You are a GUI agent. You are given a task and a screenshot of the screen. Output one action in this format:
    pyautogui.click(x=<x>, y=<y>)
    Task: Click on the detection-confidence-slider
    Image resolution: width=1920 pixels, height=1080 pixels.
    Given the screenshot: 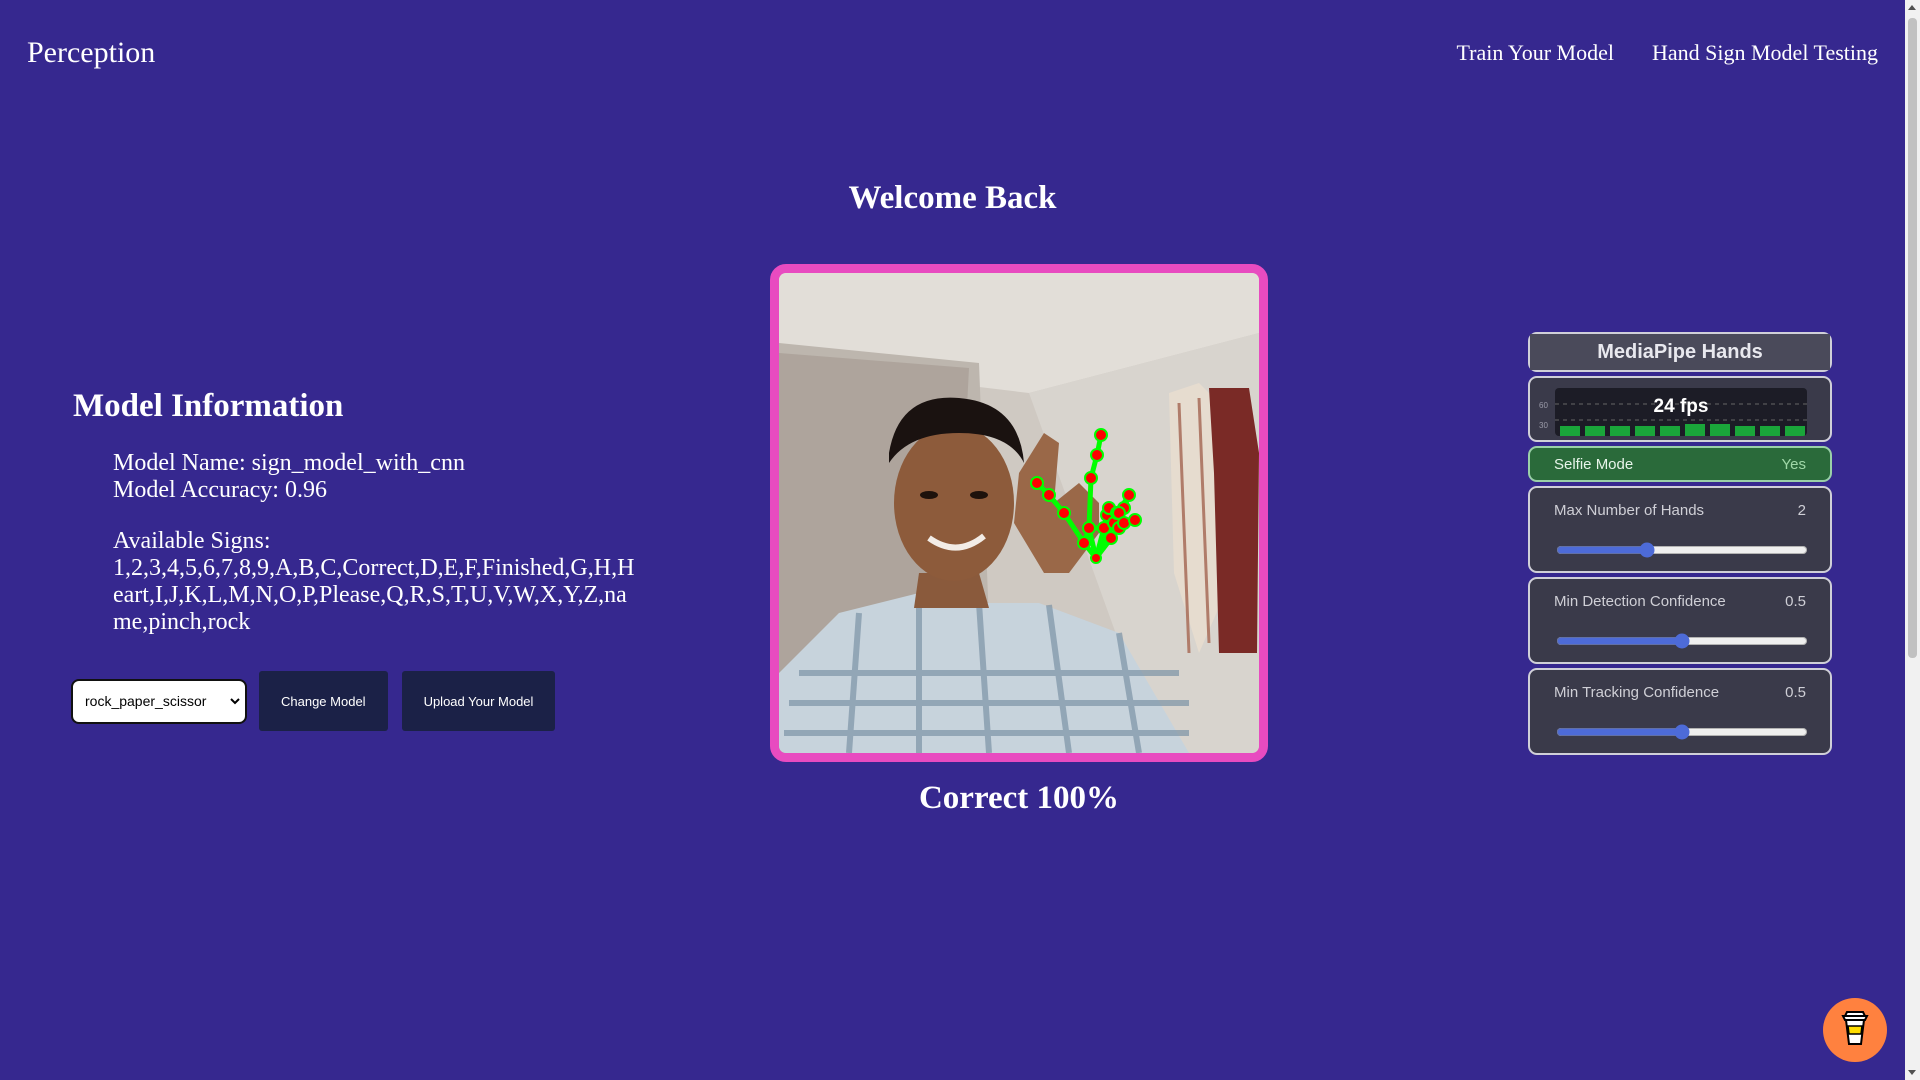 What is the action you would take?
    pyautogui.click(x=1682, y=641)
    